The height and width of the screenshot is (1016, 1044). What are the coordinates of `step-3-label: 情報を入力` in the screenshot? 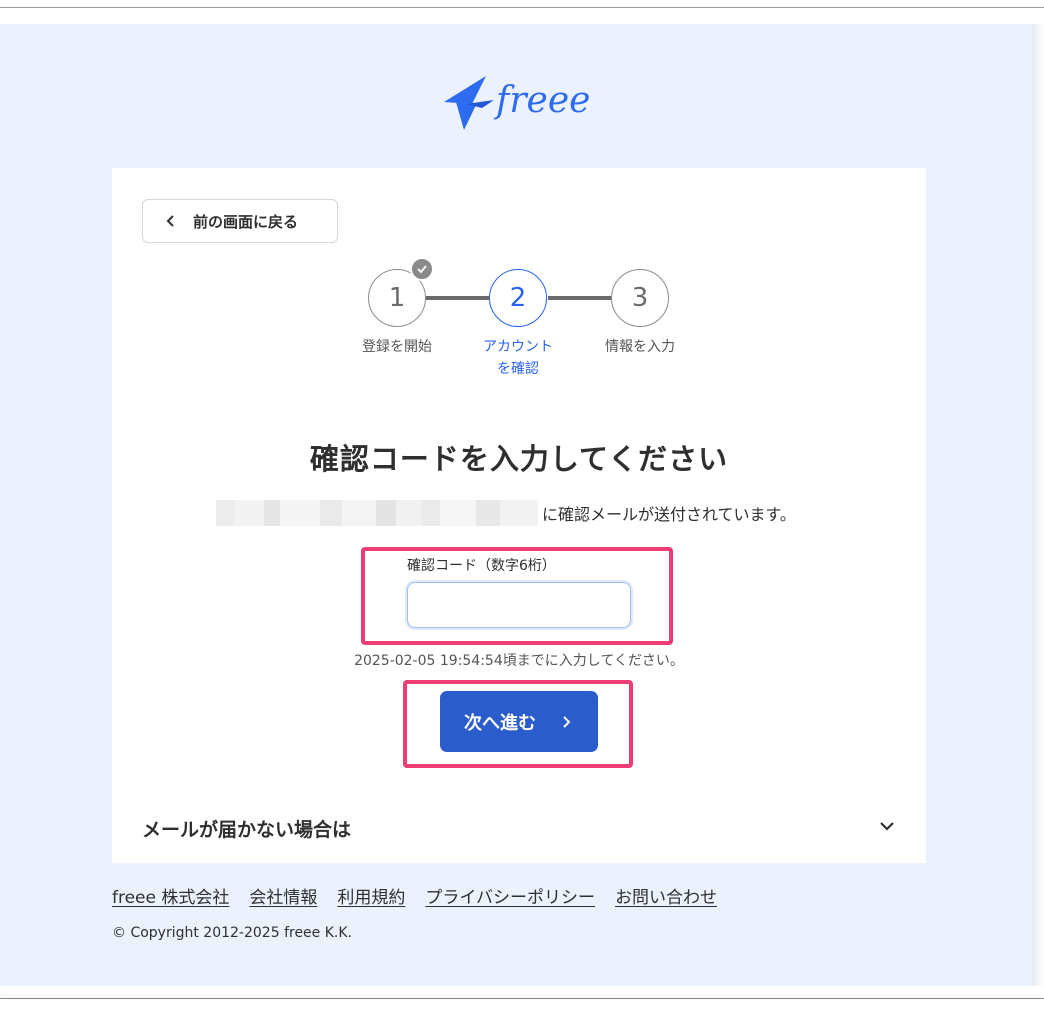 It's located at (640, 347).